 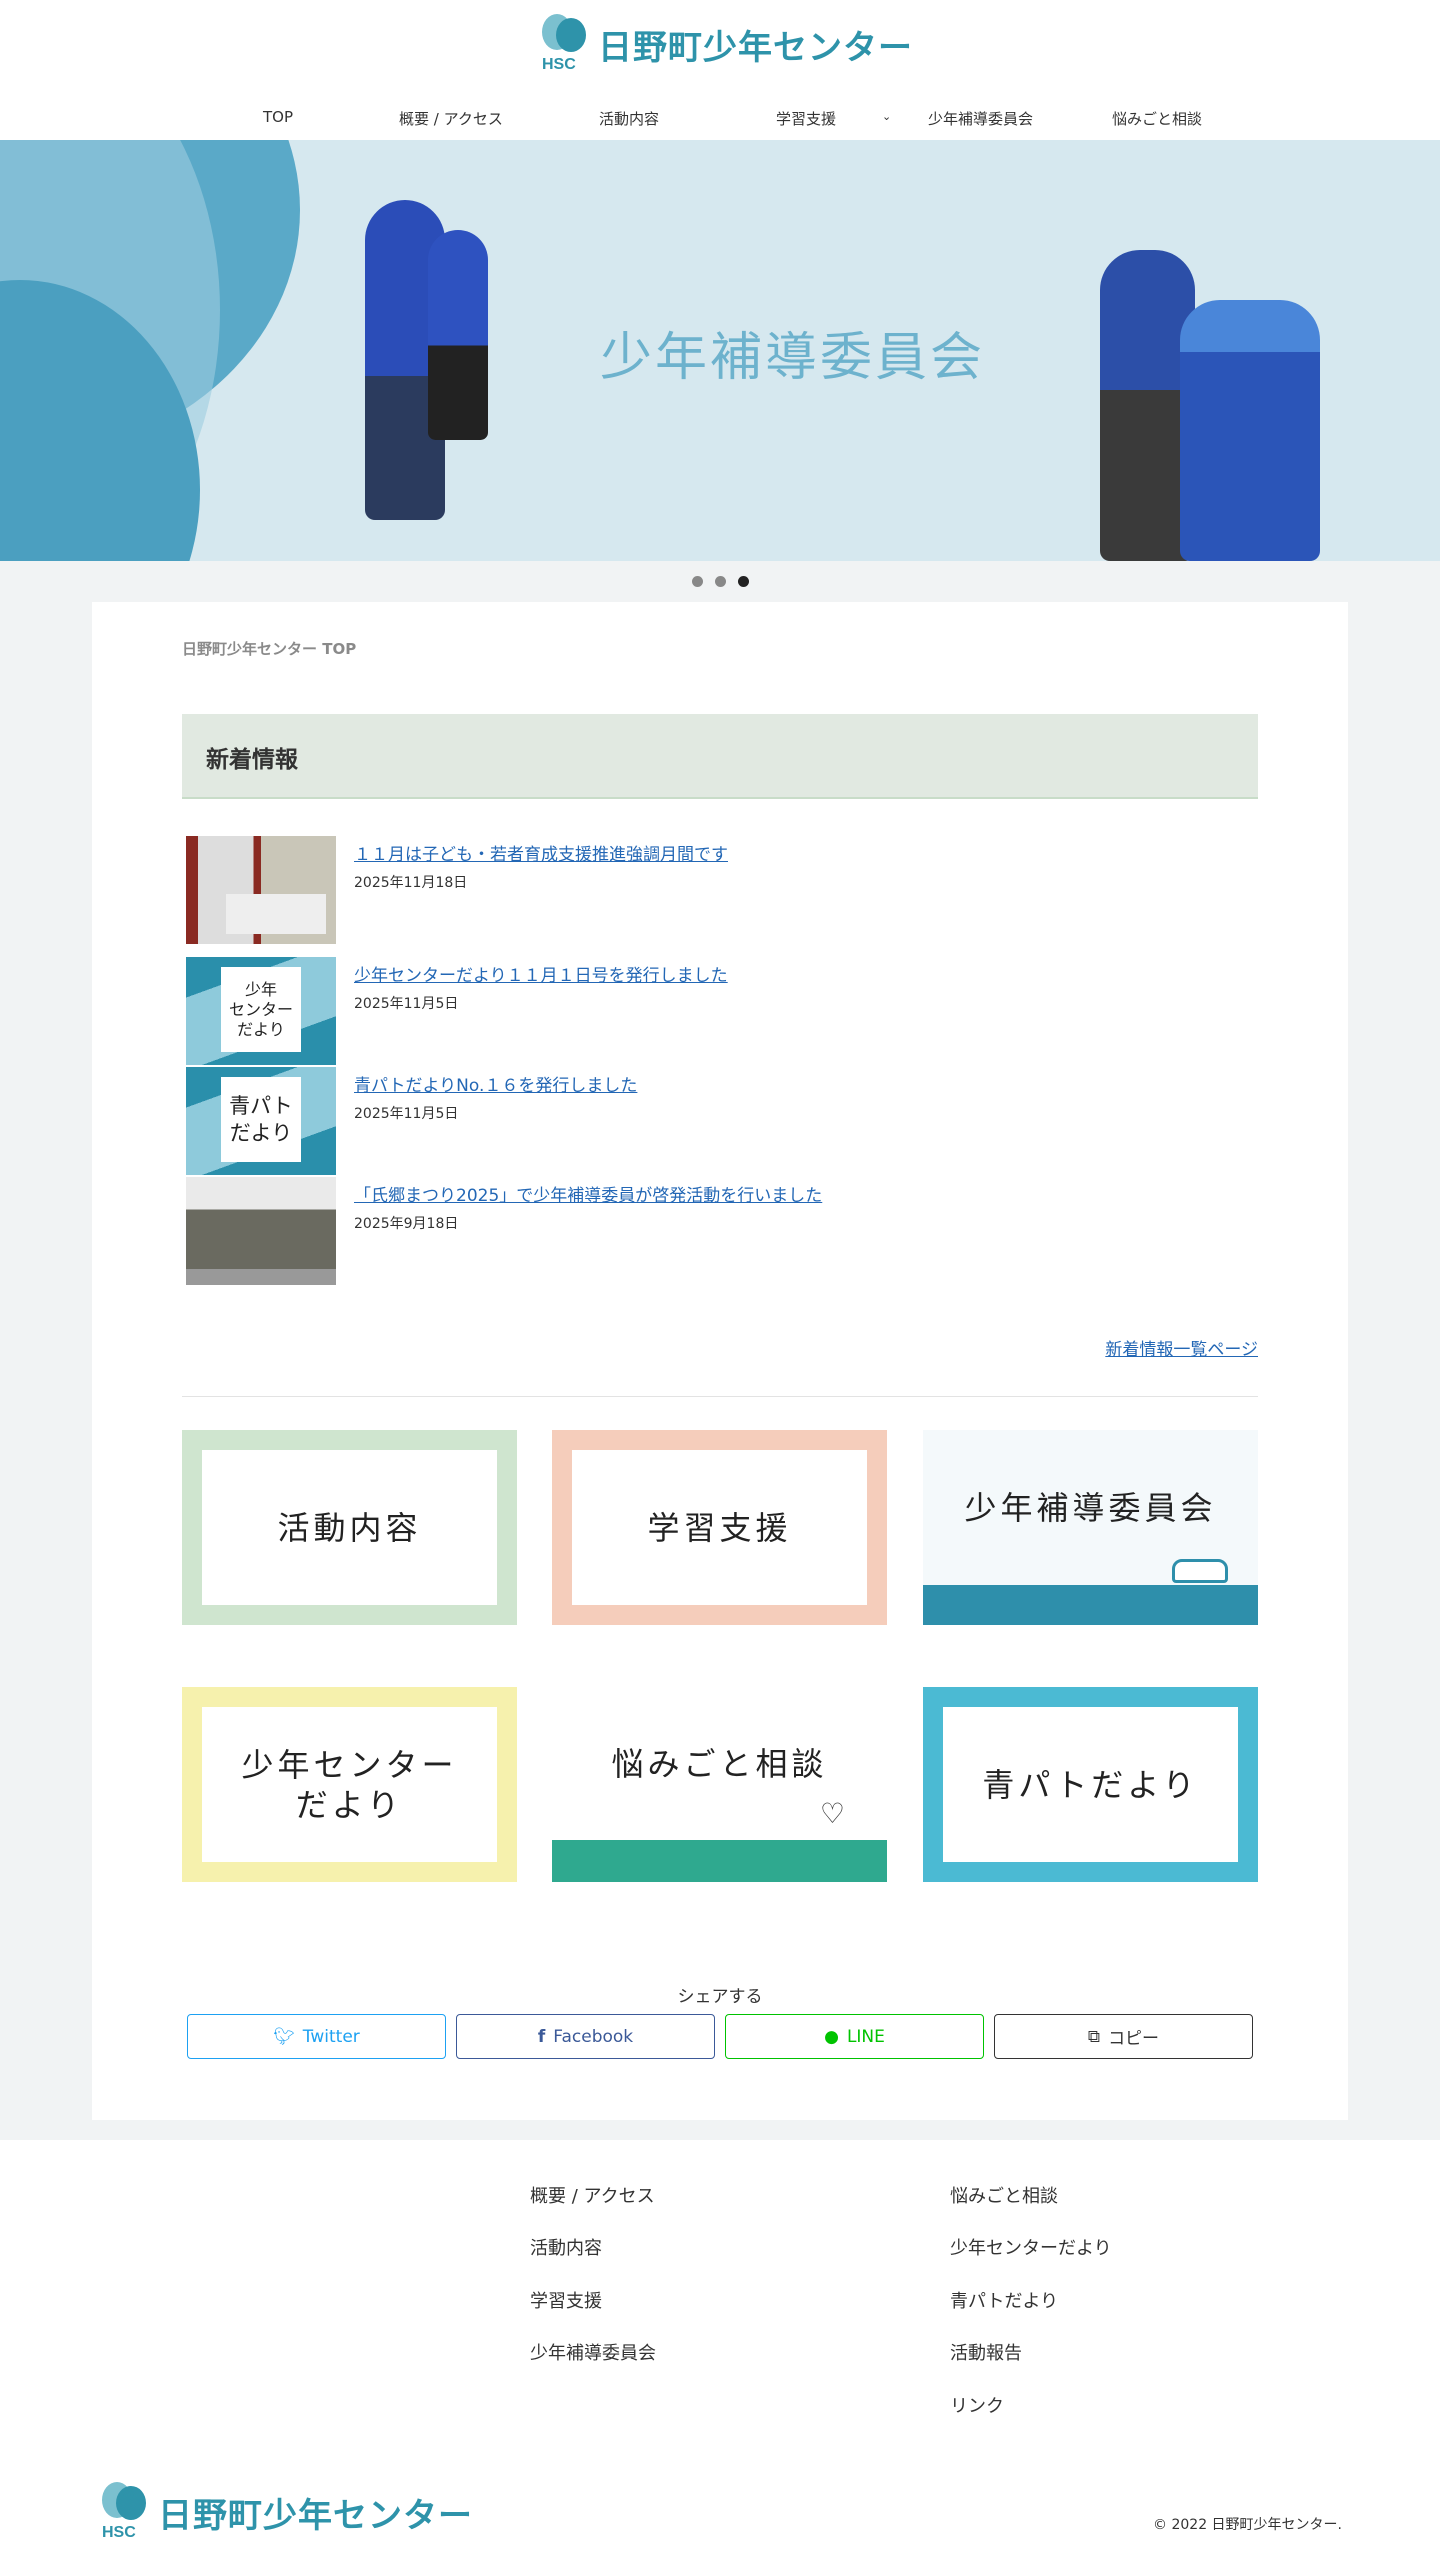 I want to click on news-list-link: 新着情報一覧ページ, so click(x=1181, y=1347).